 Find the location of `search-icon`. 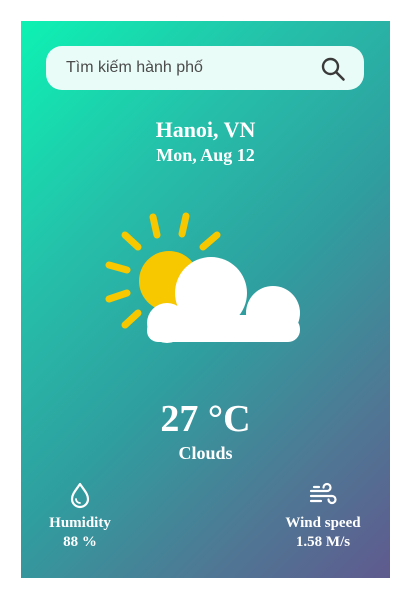

search-icon is located at coordinates (333, 69).